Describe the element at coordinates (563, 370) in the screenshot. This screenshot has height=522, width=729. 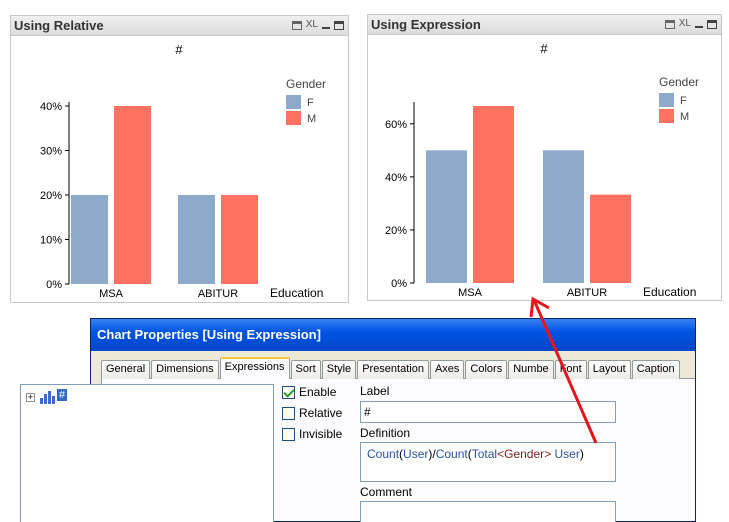
I see `annotation-arrow` at that location.